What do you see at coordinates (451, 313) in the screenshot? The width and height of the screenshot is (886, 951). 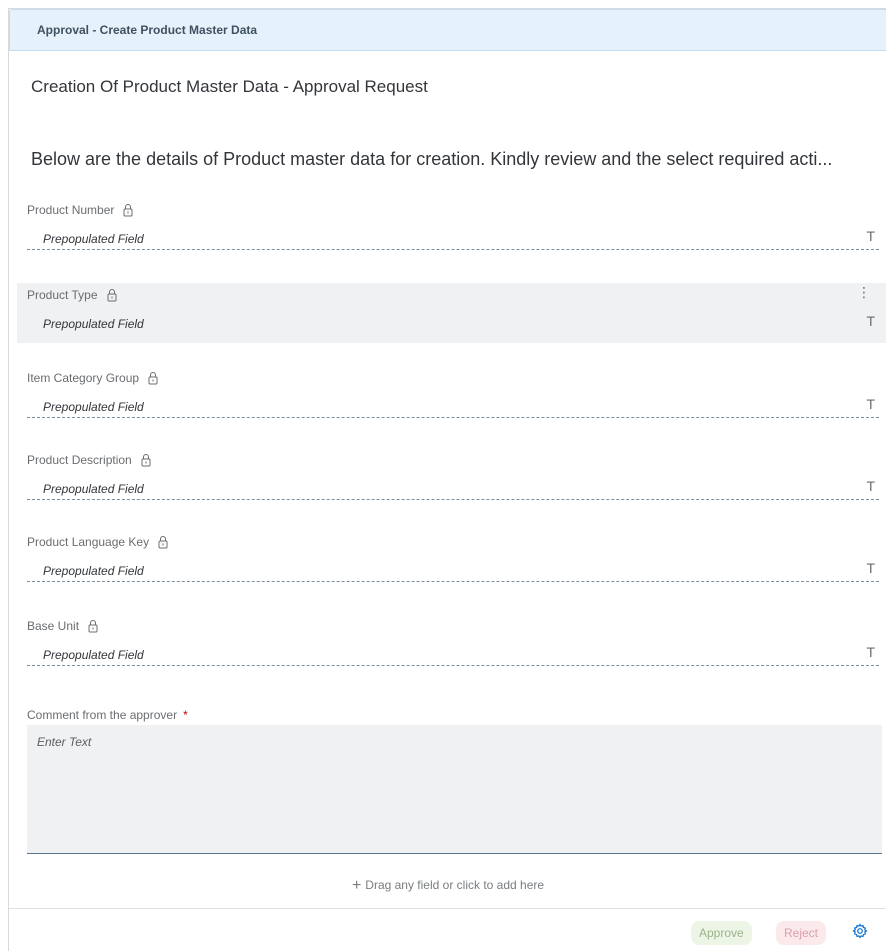 I see `field-product-type: Product Type ⋮ Prepopulated Field T` at bounding box center [451, 313].